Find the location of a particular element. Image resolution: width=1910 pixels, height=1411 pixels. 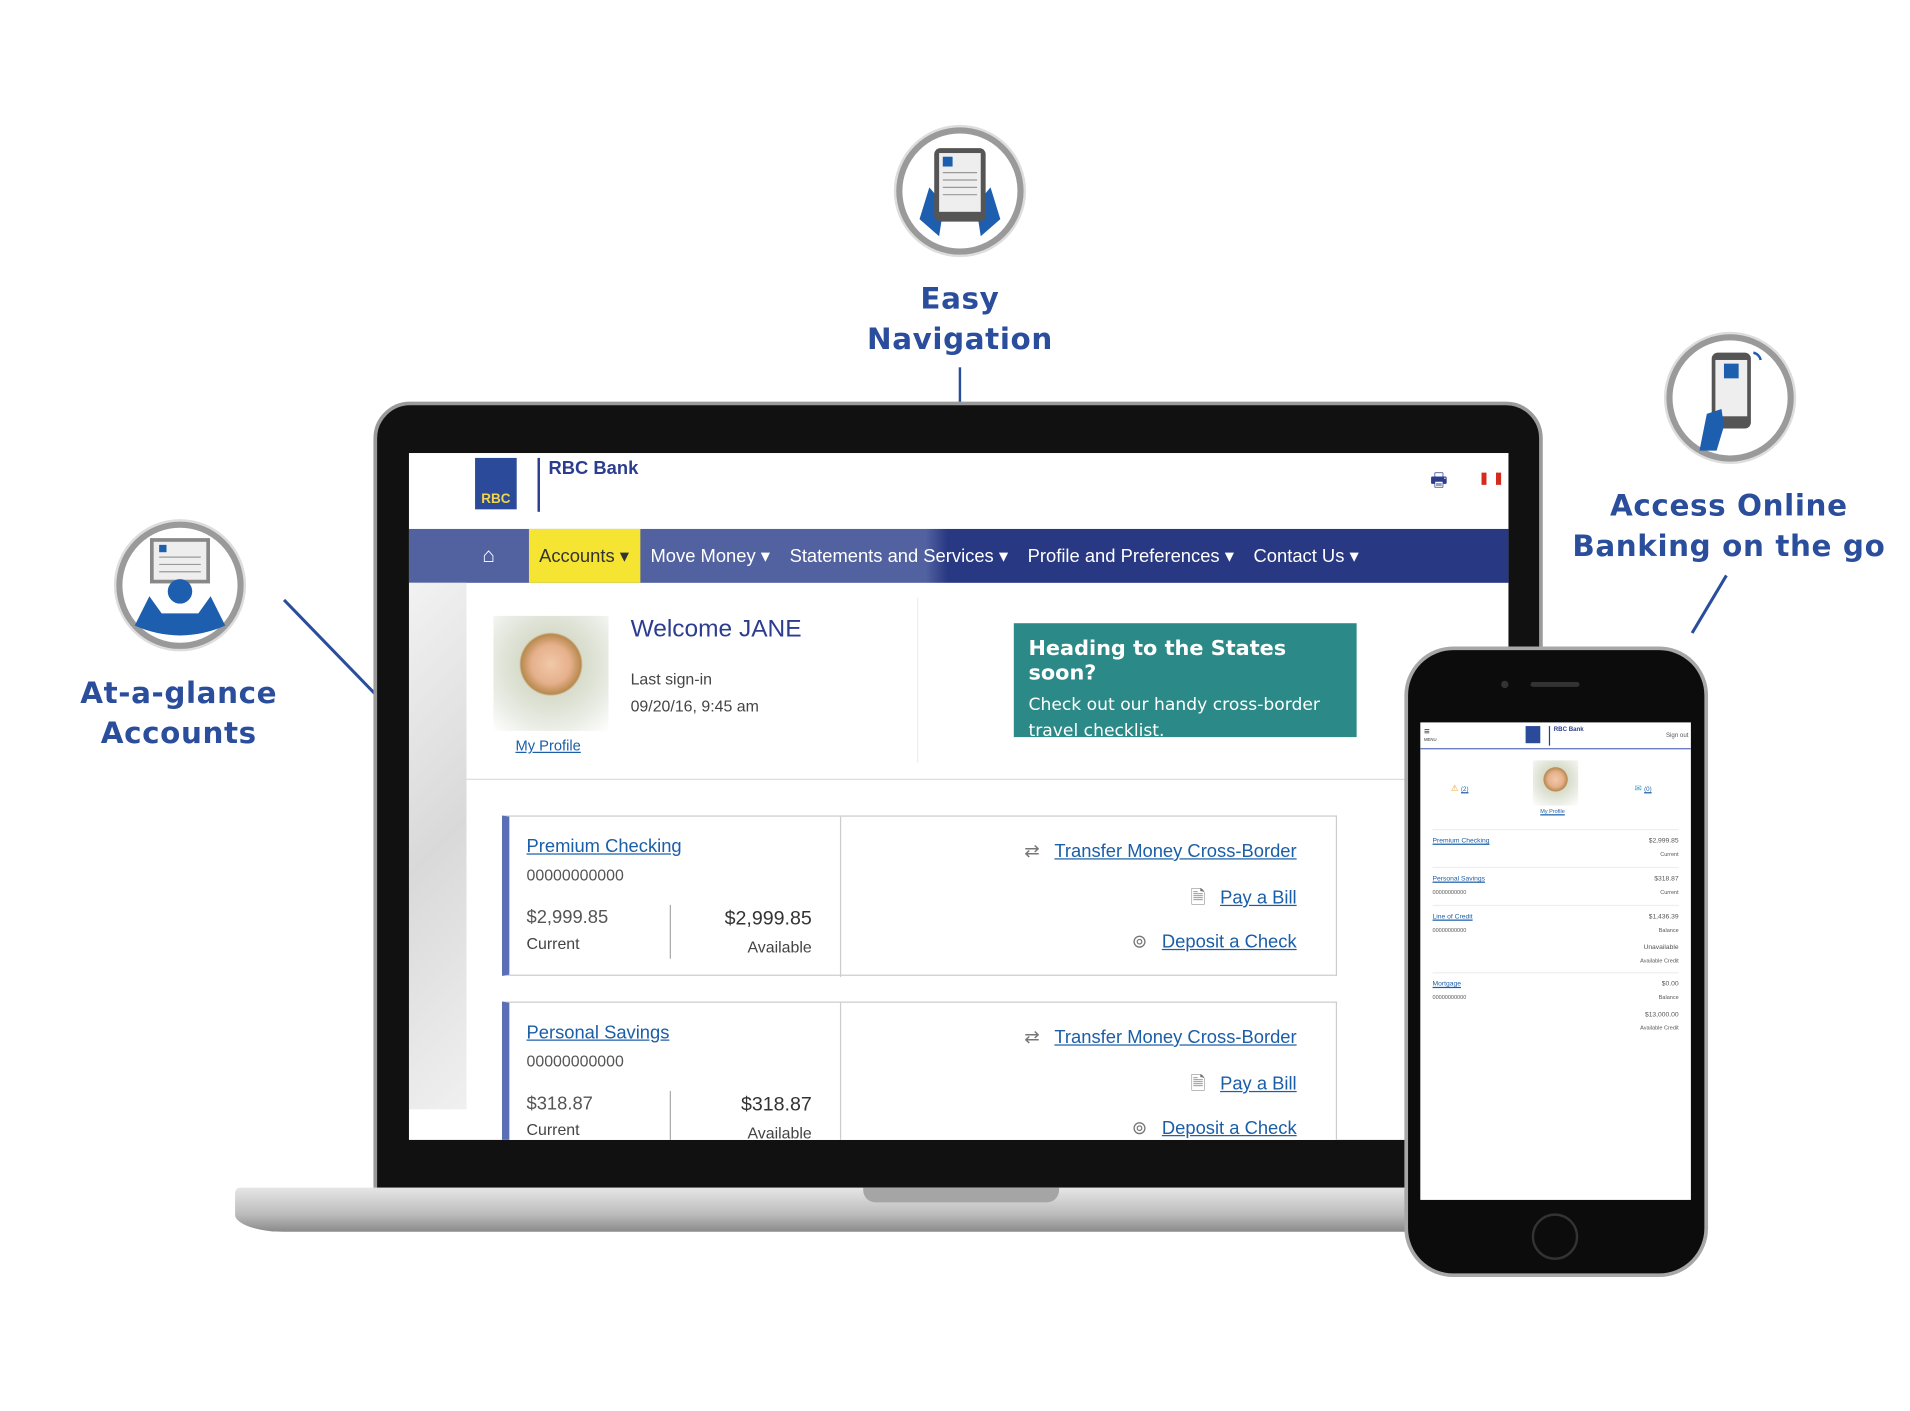

side-gutter is located at coordinates (437, 846).